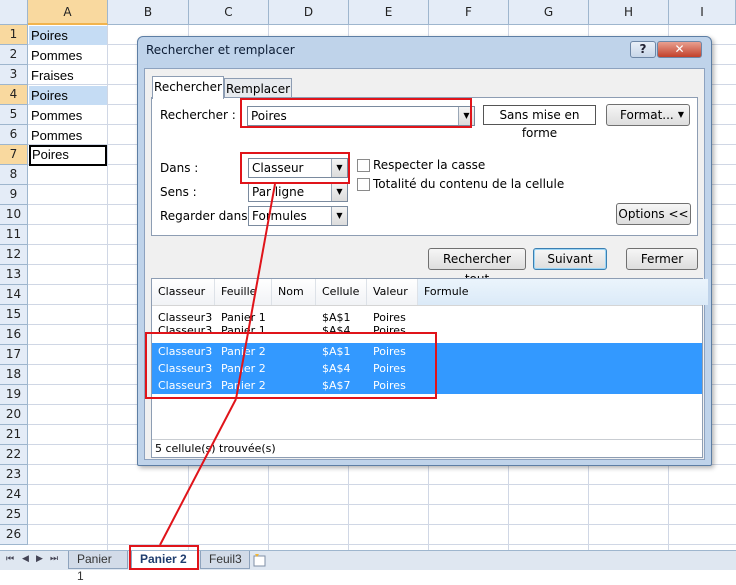 The height and width of the screenshot is (585, 736). I want to click on last-sheet-icon: ⏭, so click(54, 559).